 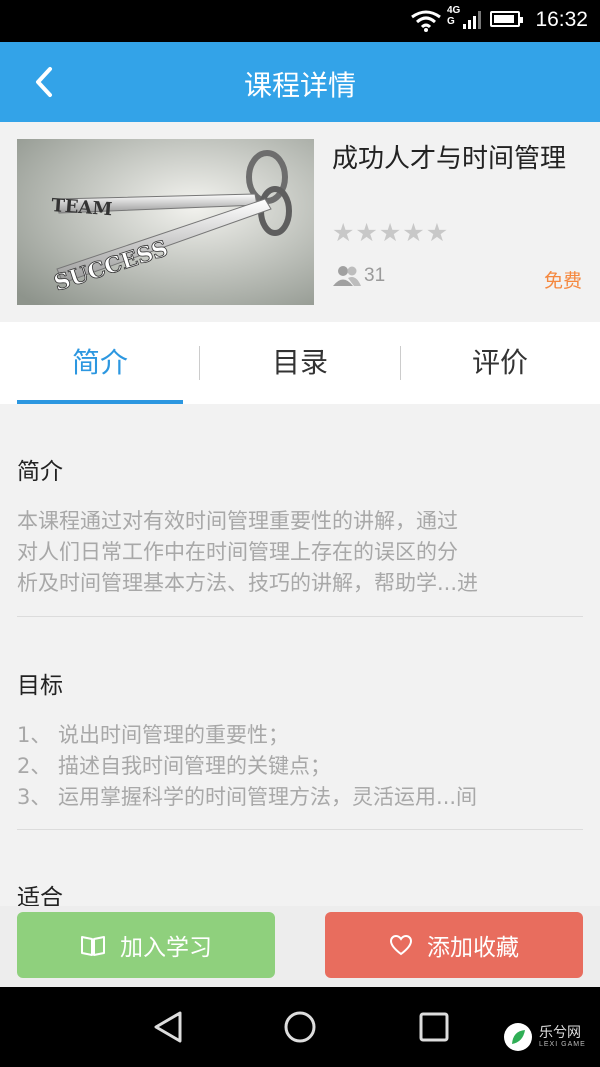 I want to click on join-study-label: 加入学习, so click(x=166, y=948).